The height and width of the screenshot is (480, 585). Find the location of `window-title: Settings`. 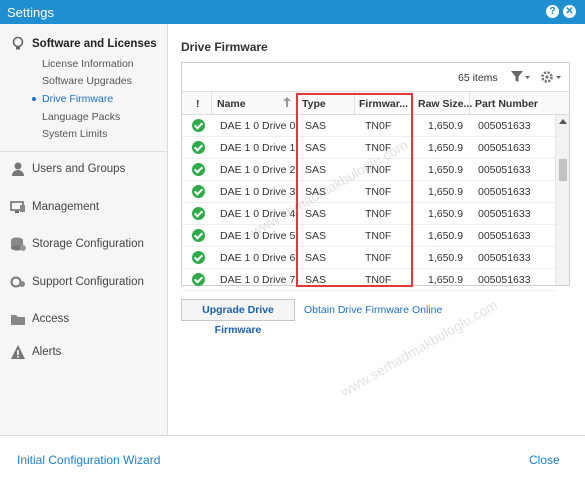

window-title: Settings is located at coordinates (30, 12).